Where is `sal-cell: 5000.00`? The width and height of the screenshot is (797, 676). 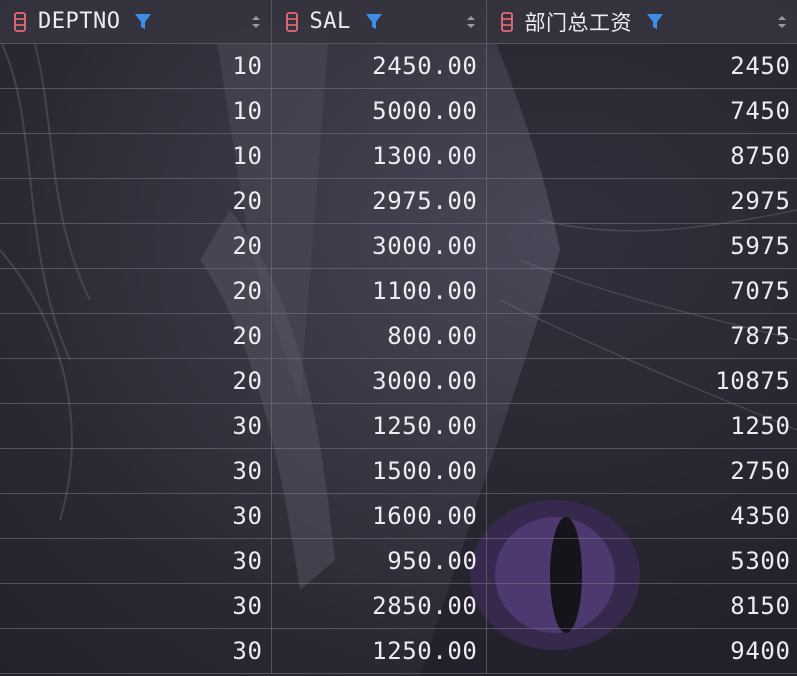
sal-cell: 5000.00 is located at coordinates (379, 111).